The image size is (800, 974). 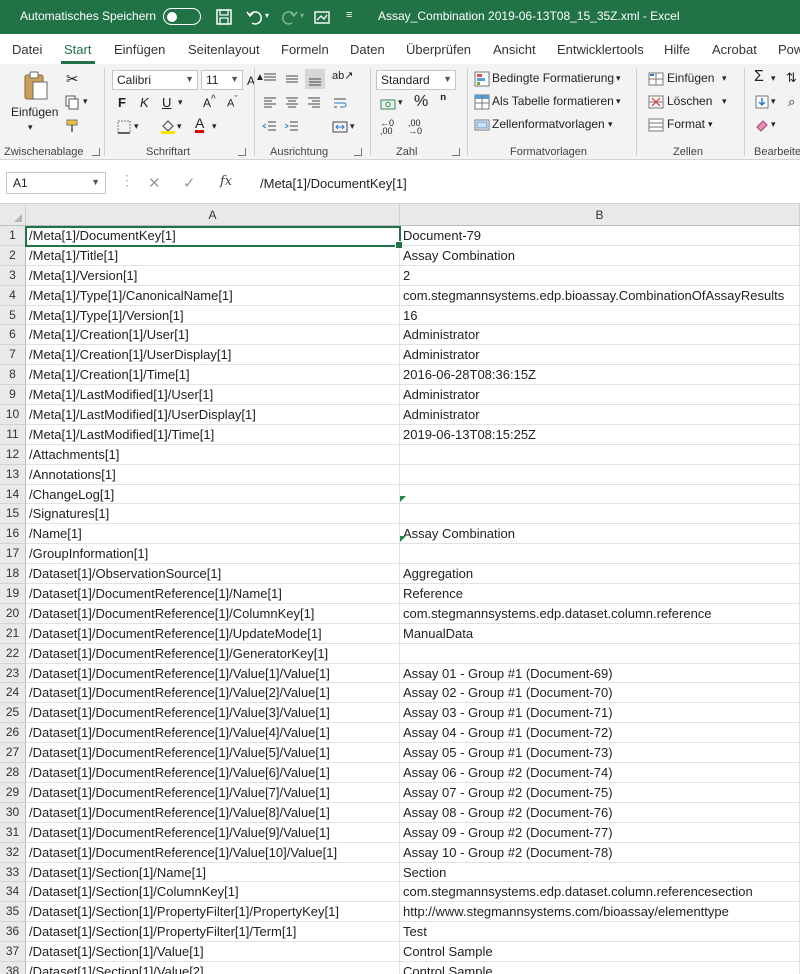 What do you see at coordinates (30, 127) in the screenshot?
I see `paste-dropdown-icon: ▾` at bounding box center [30, 127].